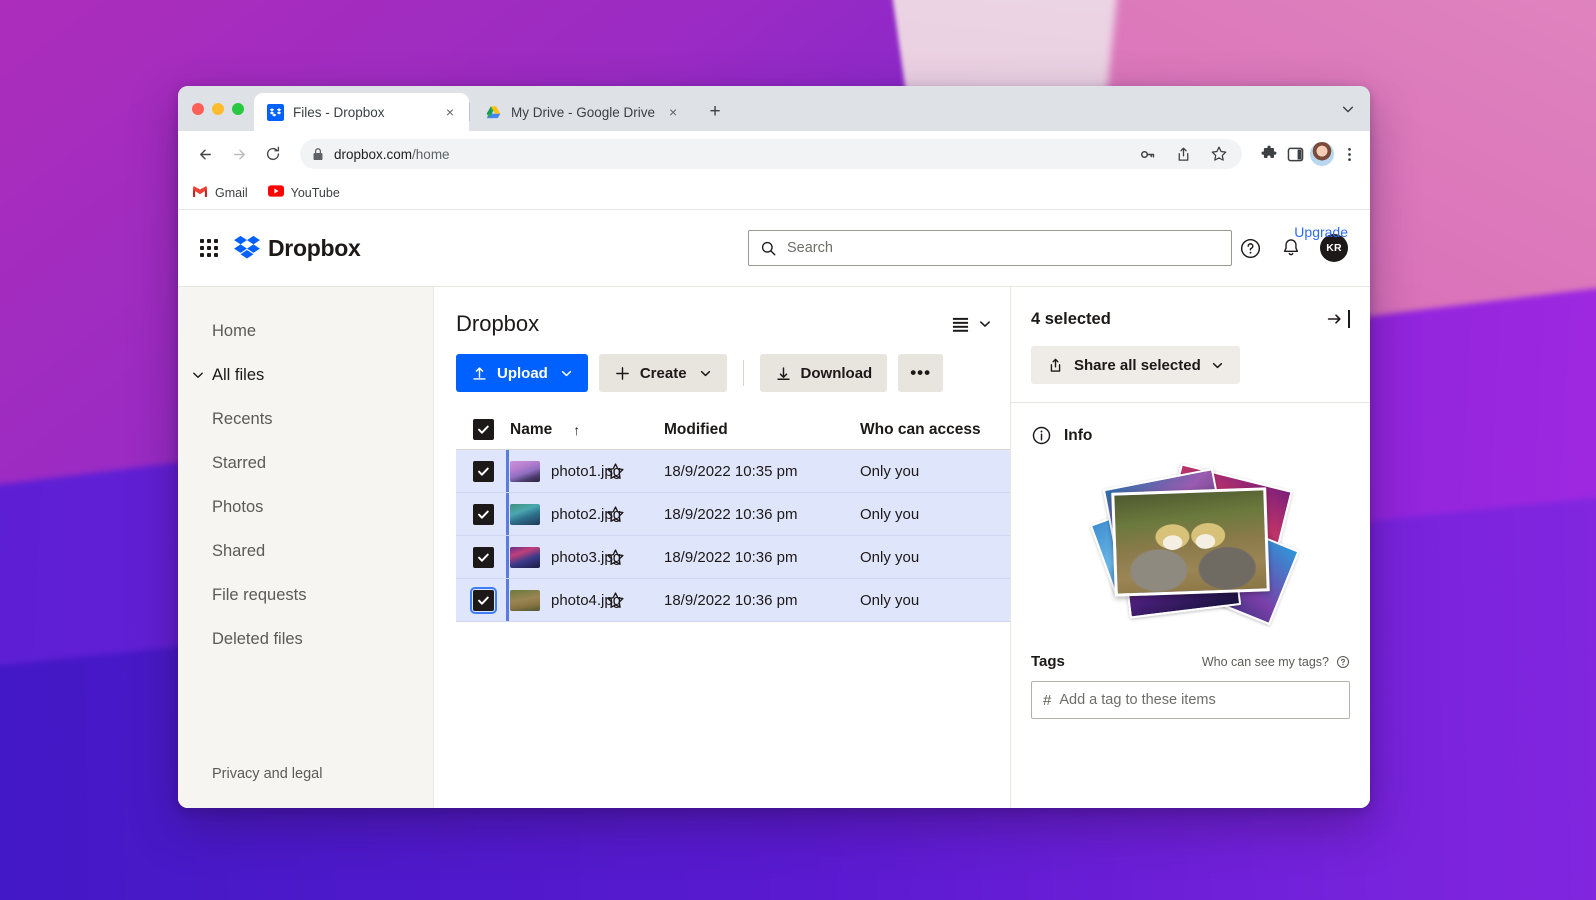 Image resolution: width=1596 pixels, height=900 pixels. I want to click on select-all-checkbox-cell, so click(483, 429).